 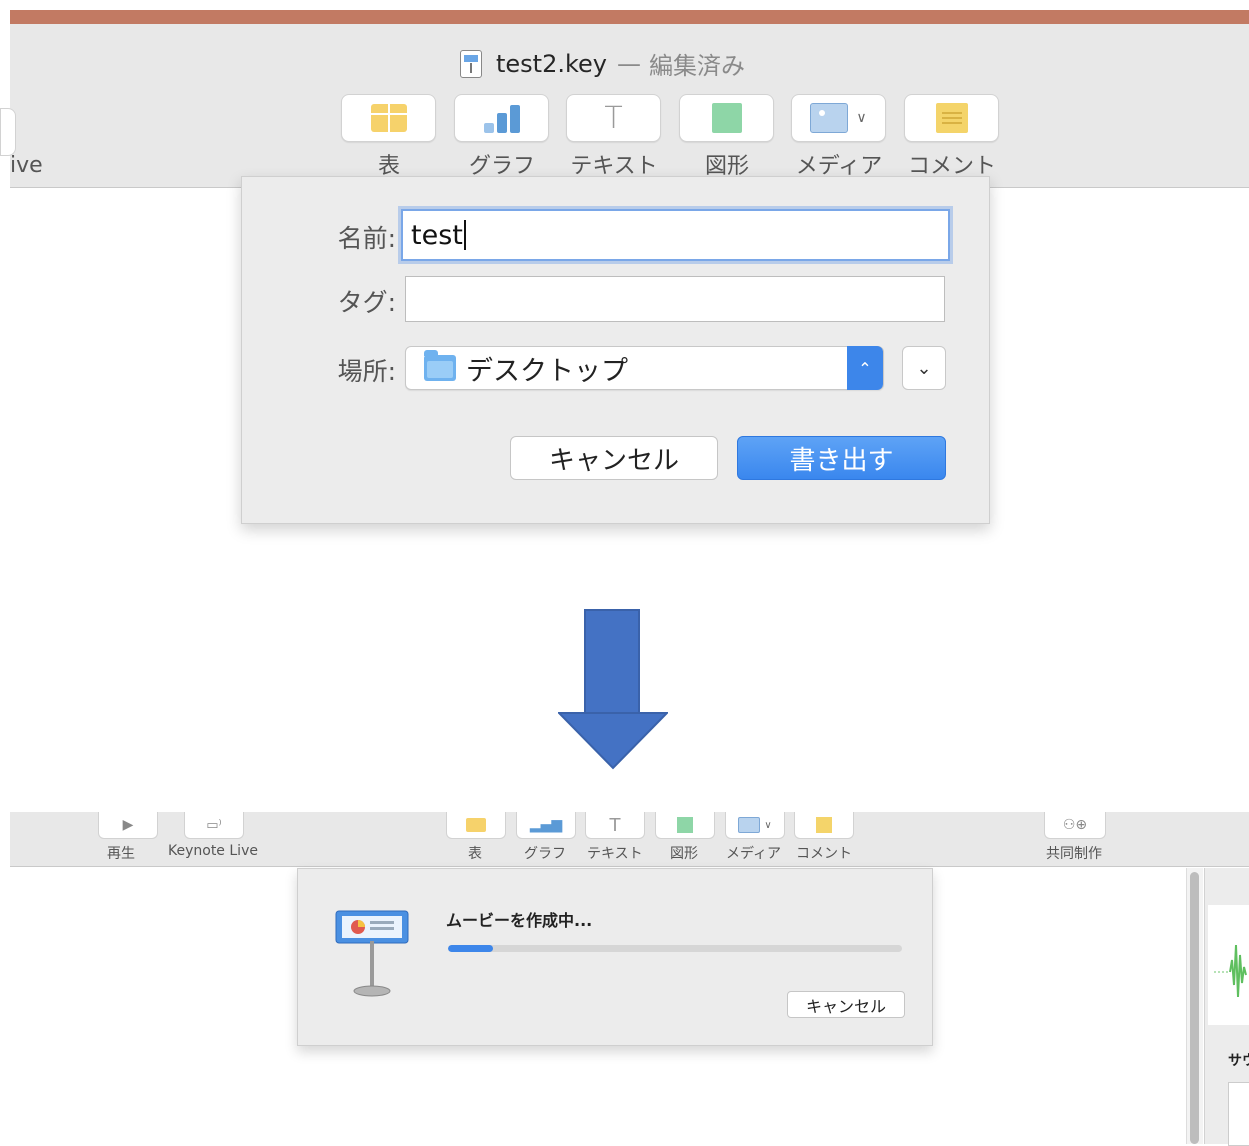 What do you see at coordinates (471, 63) in the screenshot?
I see `keynote-document-icon` at bounding box center [471, 63].